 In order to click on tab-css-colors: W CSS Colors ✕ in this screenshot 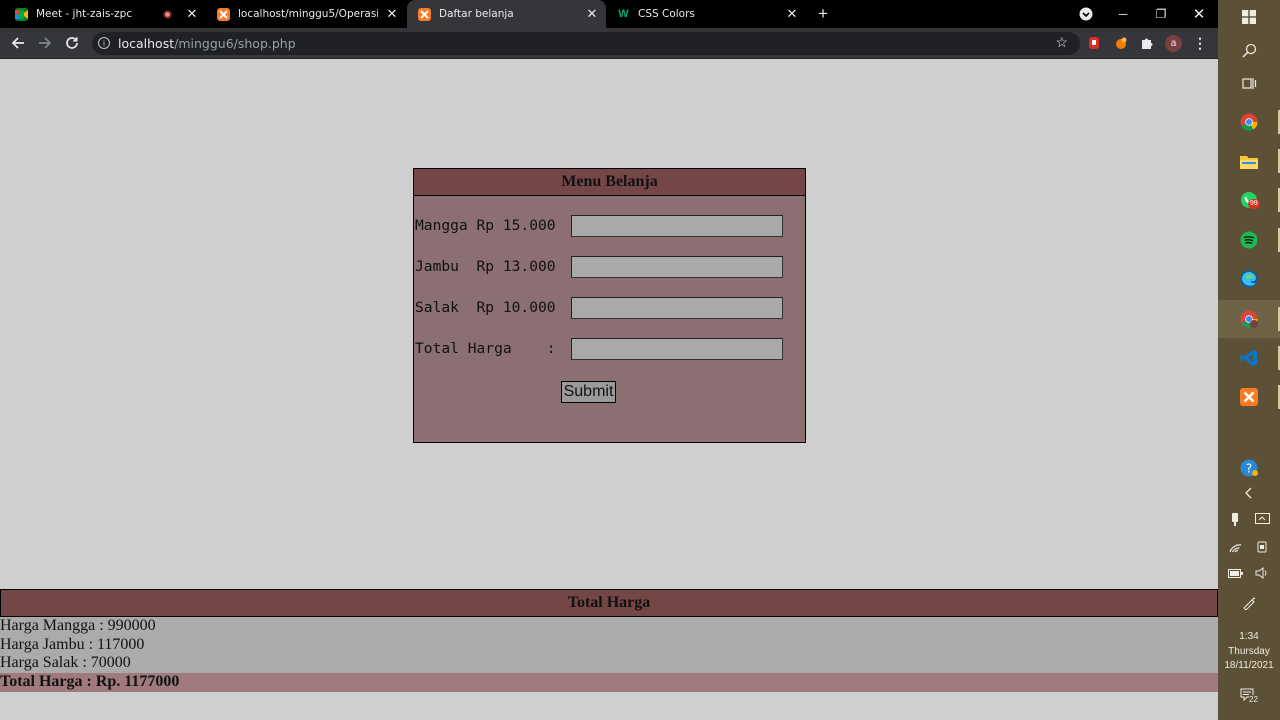, I will do `click(706, 14)`.